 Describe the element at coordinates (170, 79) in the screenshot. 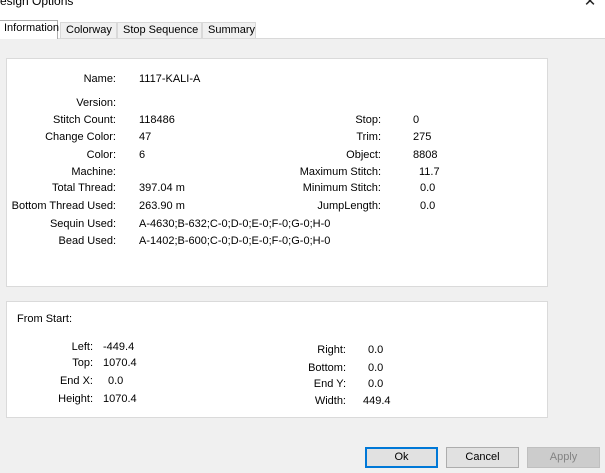

I see `name-value: 1117-KALI-A` at that location.